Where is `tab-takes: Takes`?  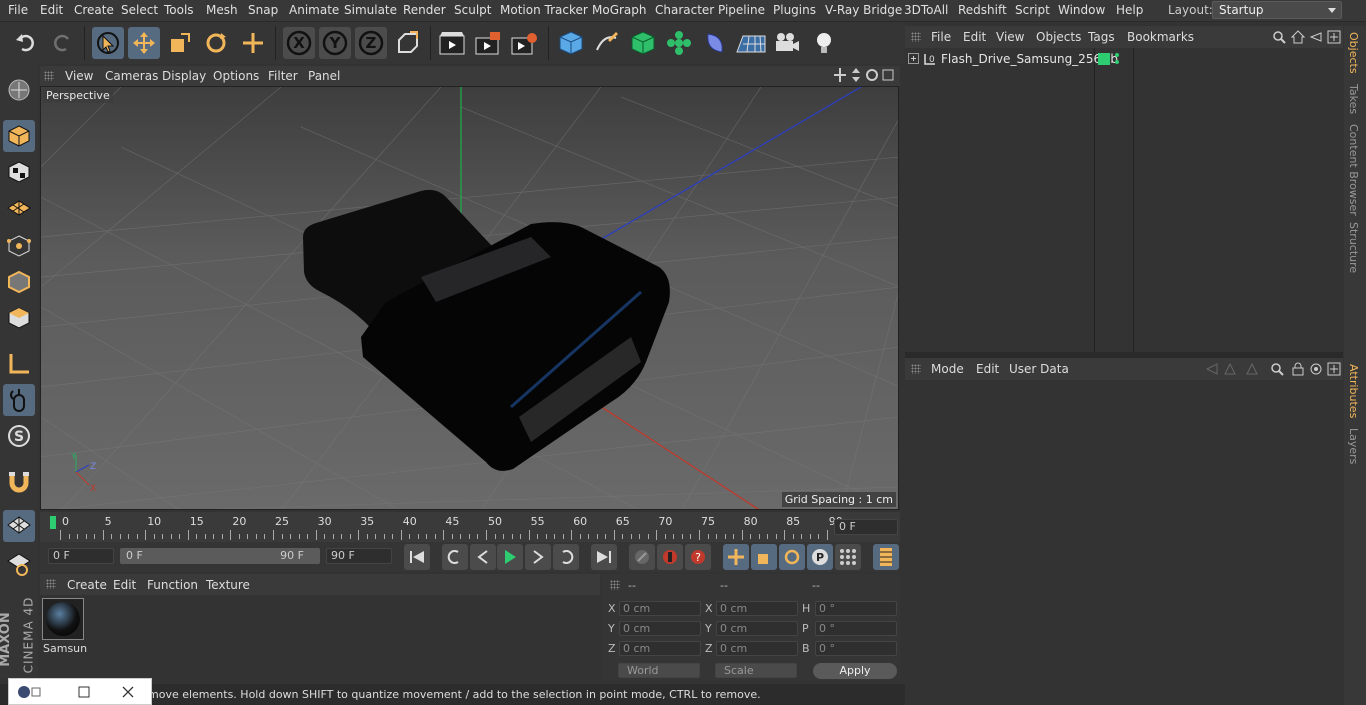 tab-takes: Takes is located at coordinates (1353, 99).